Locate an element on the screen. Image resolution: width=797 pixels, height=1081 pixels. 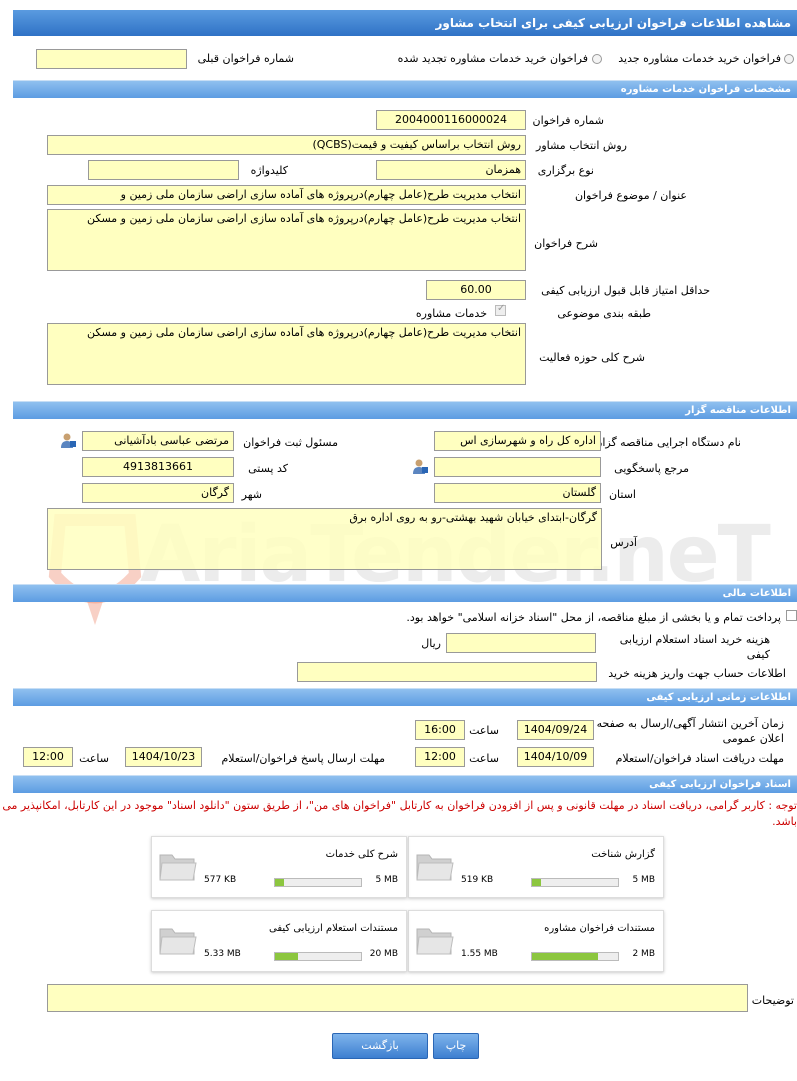
registrar-field: مرتضی عباسی بادآشیانی is located at coordinates (158, 441).